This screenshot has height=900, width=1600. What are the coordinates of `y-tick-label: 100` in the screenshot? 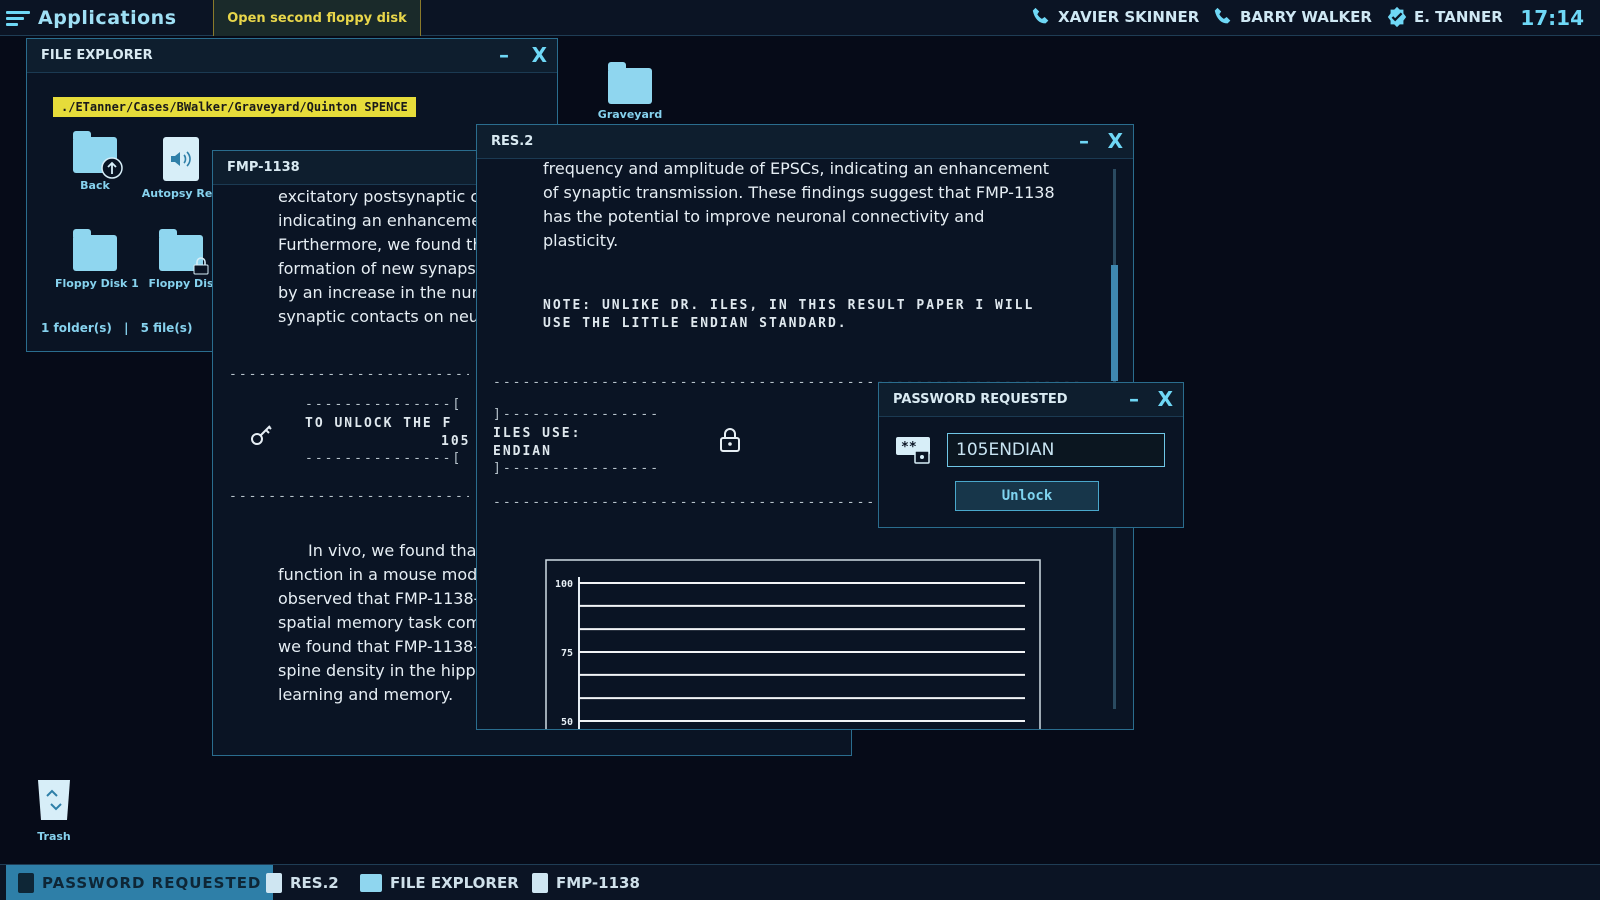 It's located at (564, 584).